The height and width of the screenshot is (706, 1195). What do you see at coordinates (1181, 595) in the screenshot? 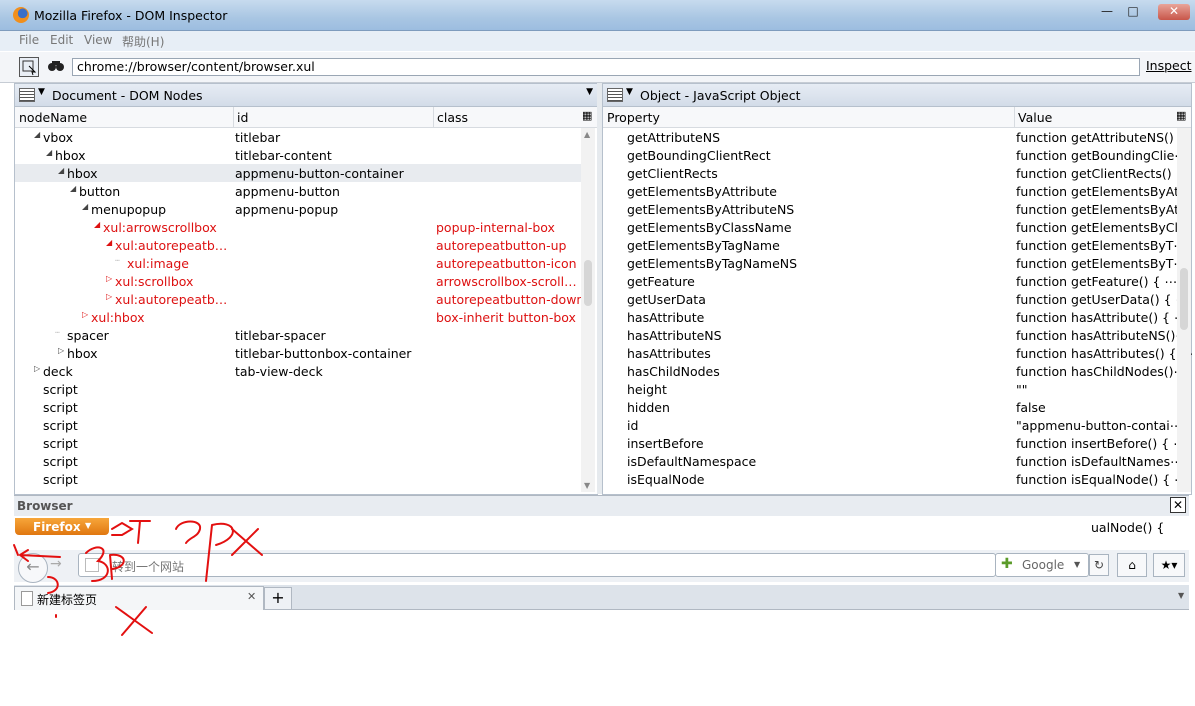
I see `tab-list-dropdown-icon: ▼` at bounding box center [1181, 595].